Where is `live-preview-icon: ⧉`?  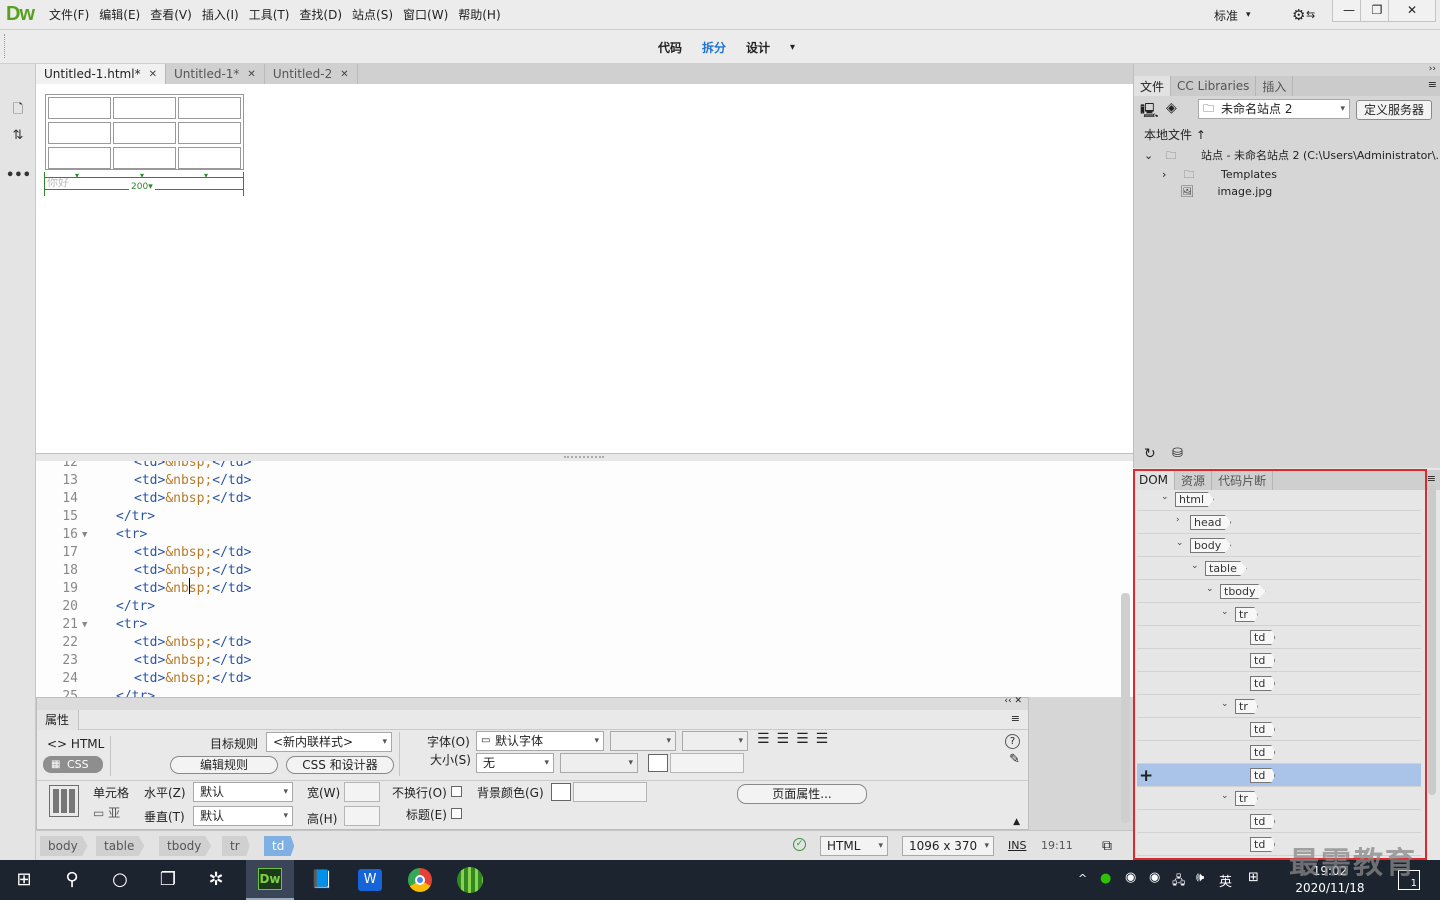 live-preview-icon: ⧉ is located at coordinates (1107, 846).